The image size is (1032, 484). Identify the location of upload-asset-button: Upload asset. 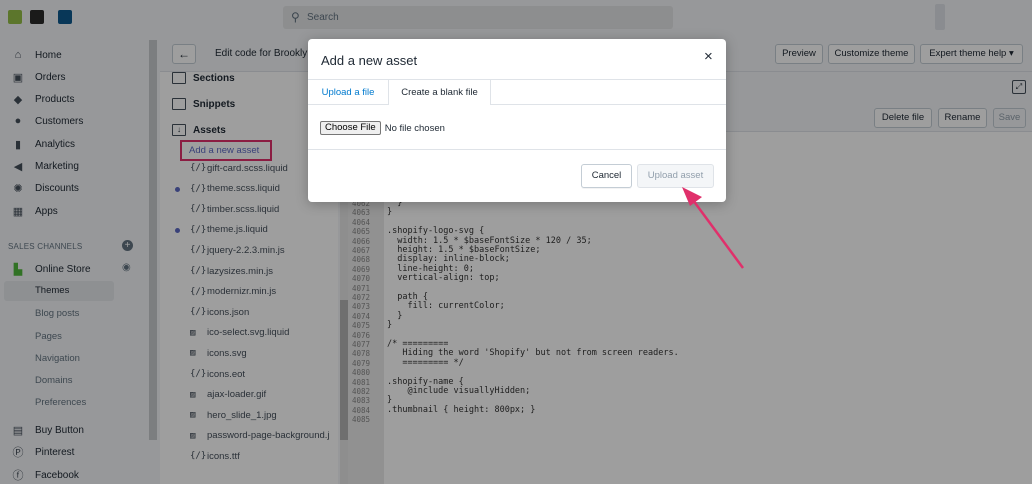
(675, 176).